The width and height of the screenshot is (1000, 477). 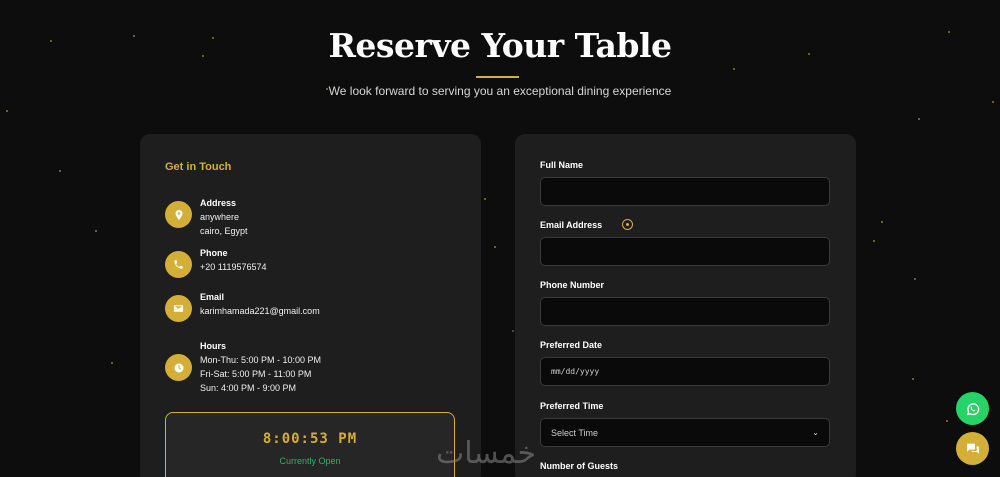 I want to click on phone-icon, so click(x=178, y=264).